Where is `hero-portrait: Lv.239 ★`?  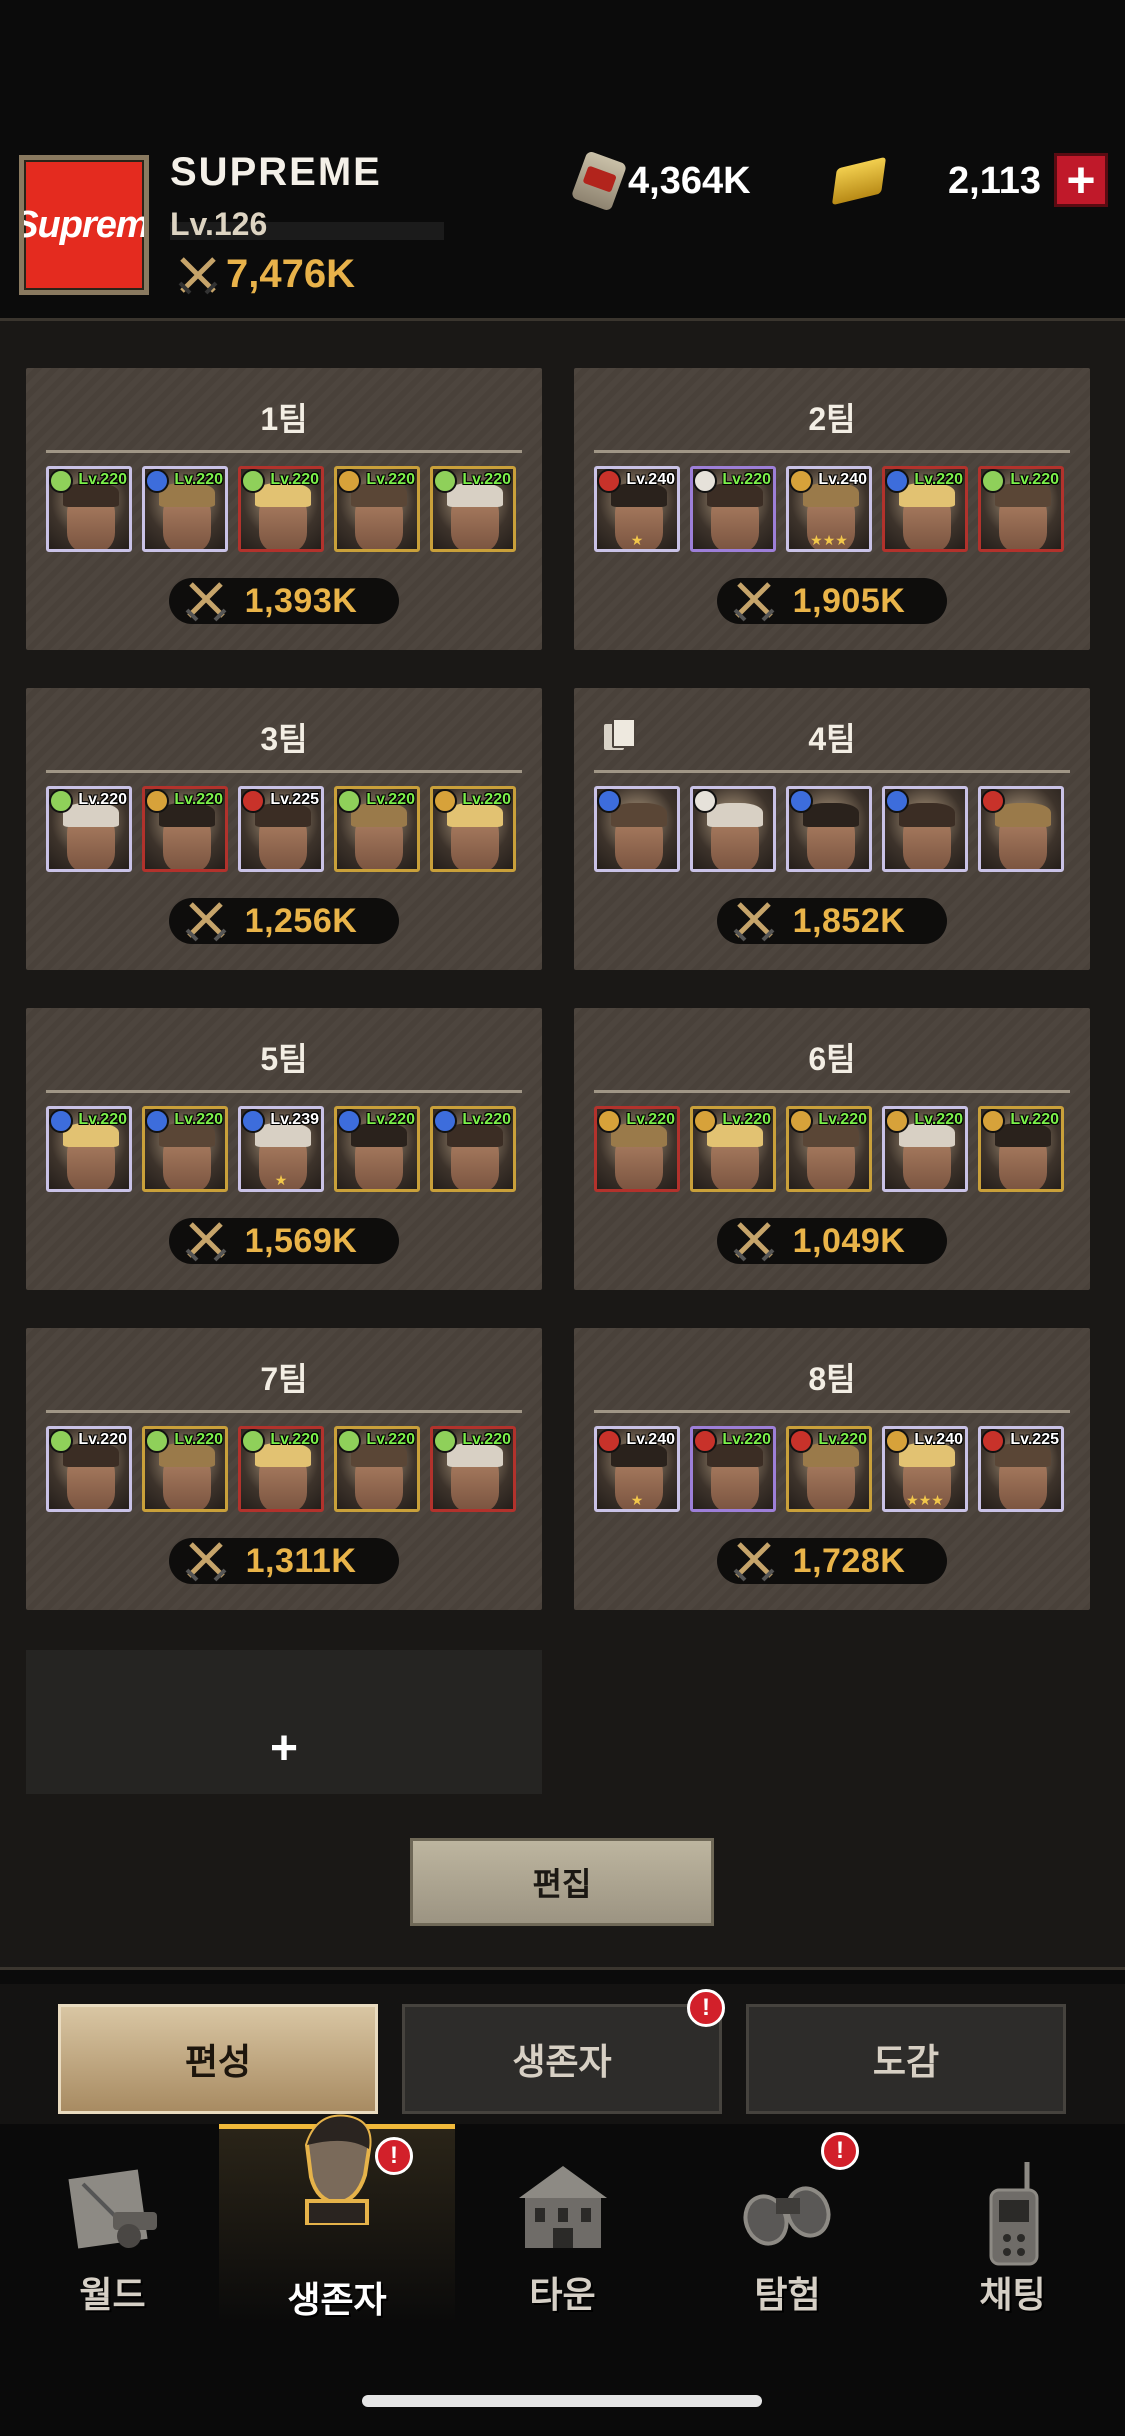 hero-portrait: Lv.239 ★ is located at coordinates (281, 1149).